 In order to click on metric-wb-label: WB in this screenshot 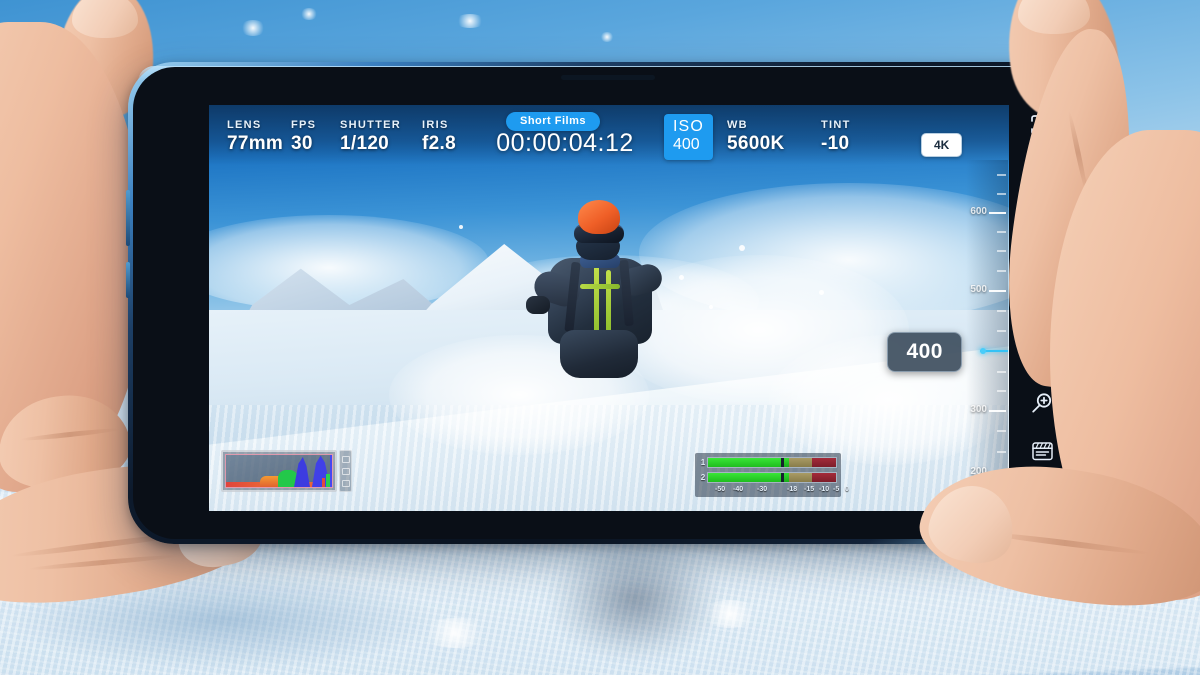, I will do `click(737, 125)`.